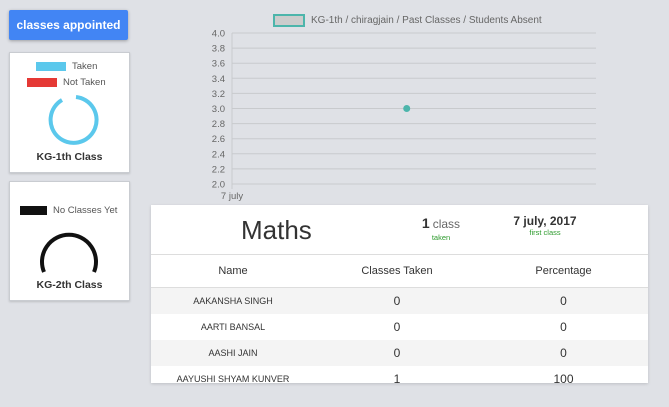  I want to click on first-class-date: 7 july, 2017 first class, so click(545, 225).